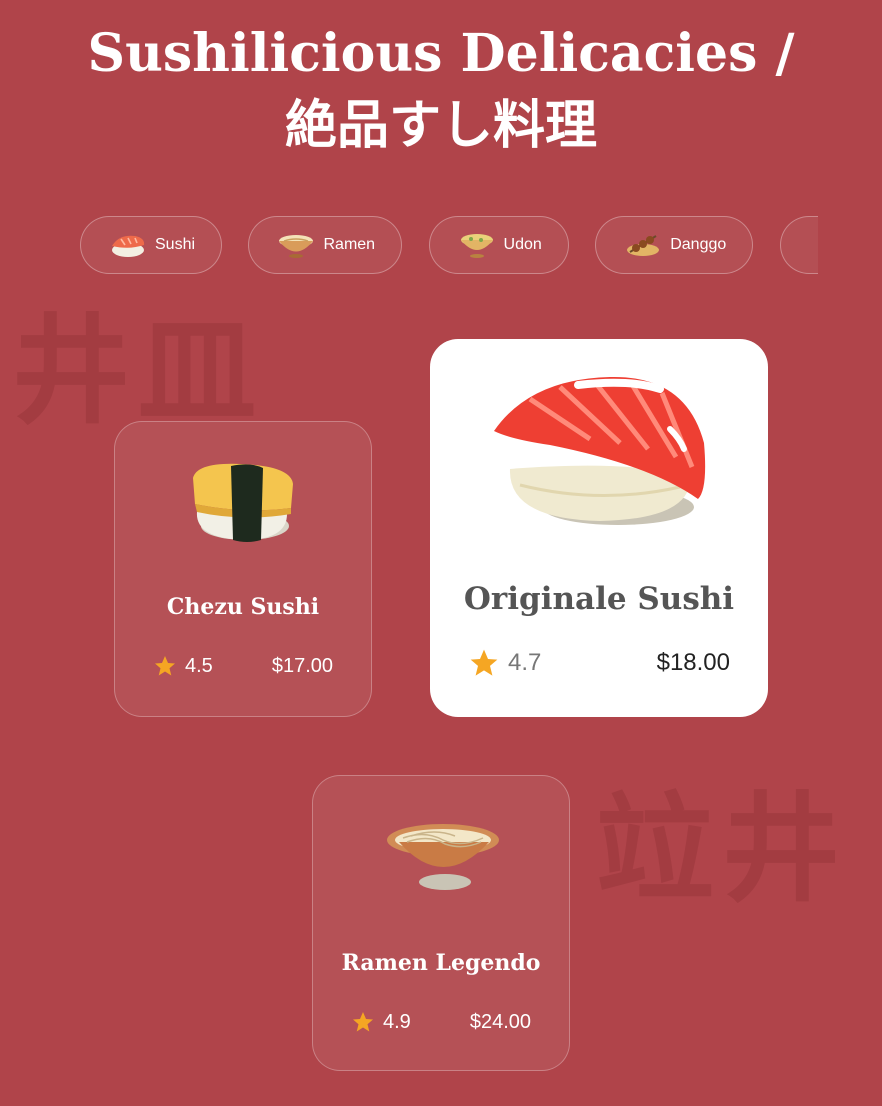 The height and width of the screenshot is (1106, 882). Describe the element at coordinates (138, 370) in the screenshot. I see `background-kanji-left: 井皿` at that location.